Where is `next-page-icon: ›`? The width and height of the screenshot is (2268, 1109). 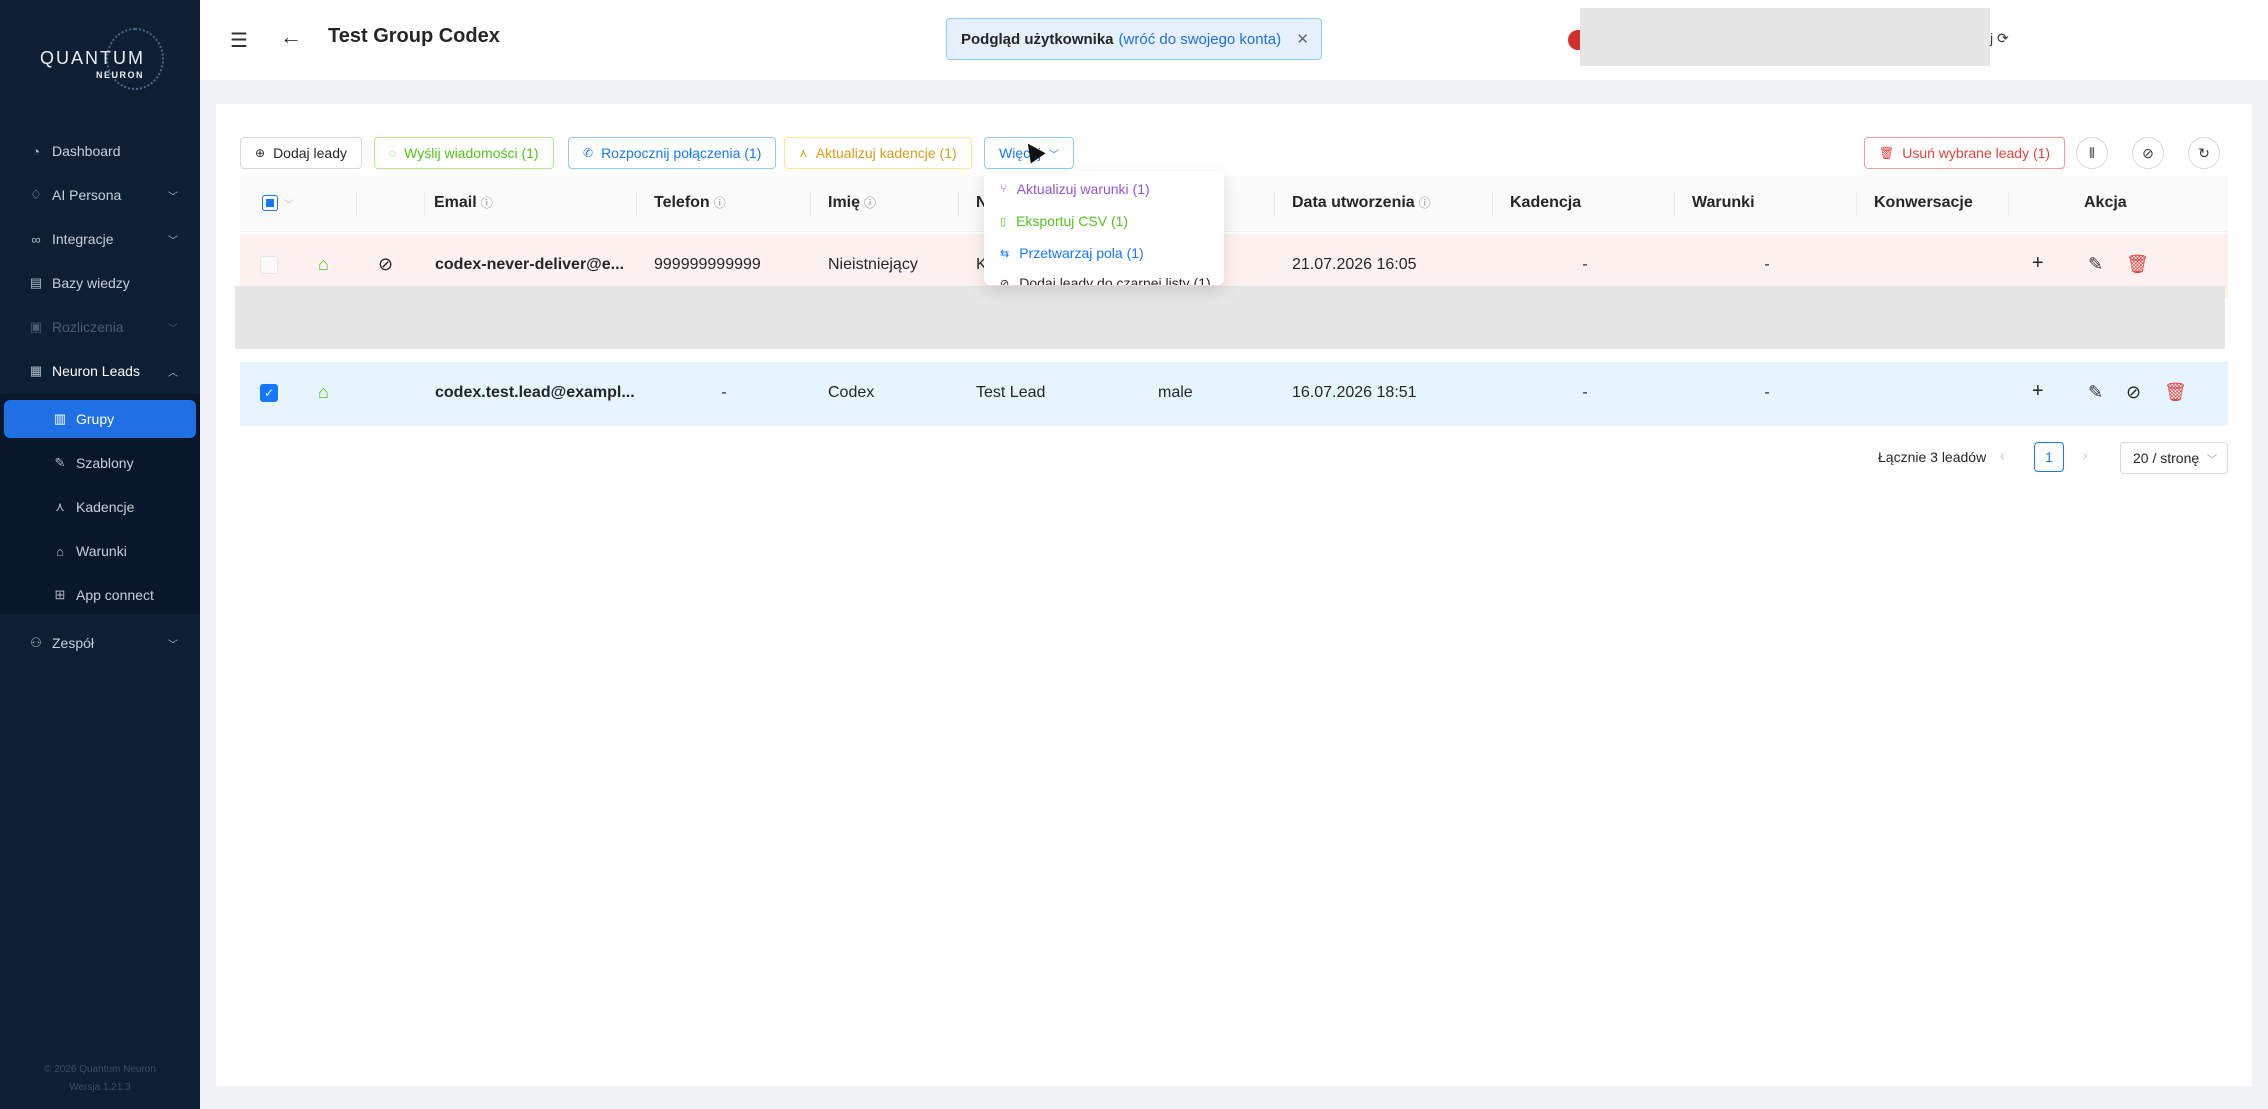 next-page-icon: › is located at coordinates (2085, 455).